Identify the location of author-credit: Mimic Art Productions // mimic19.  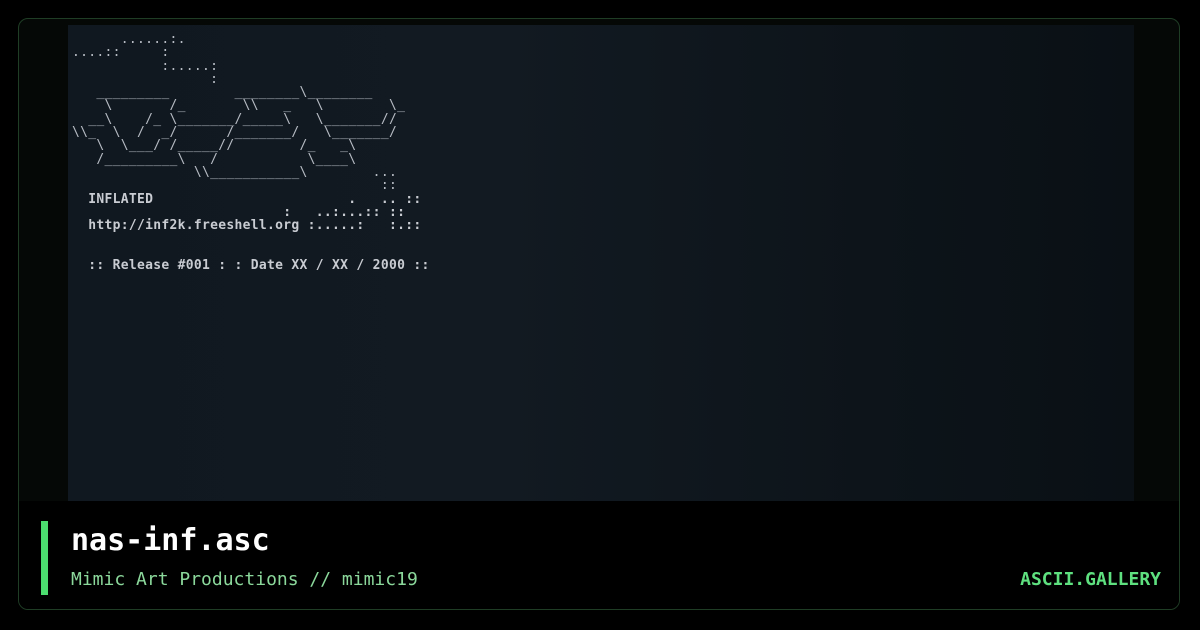
(244, 579).